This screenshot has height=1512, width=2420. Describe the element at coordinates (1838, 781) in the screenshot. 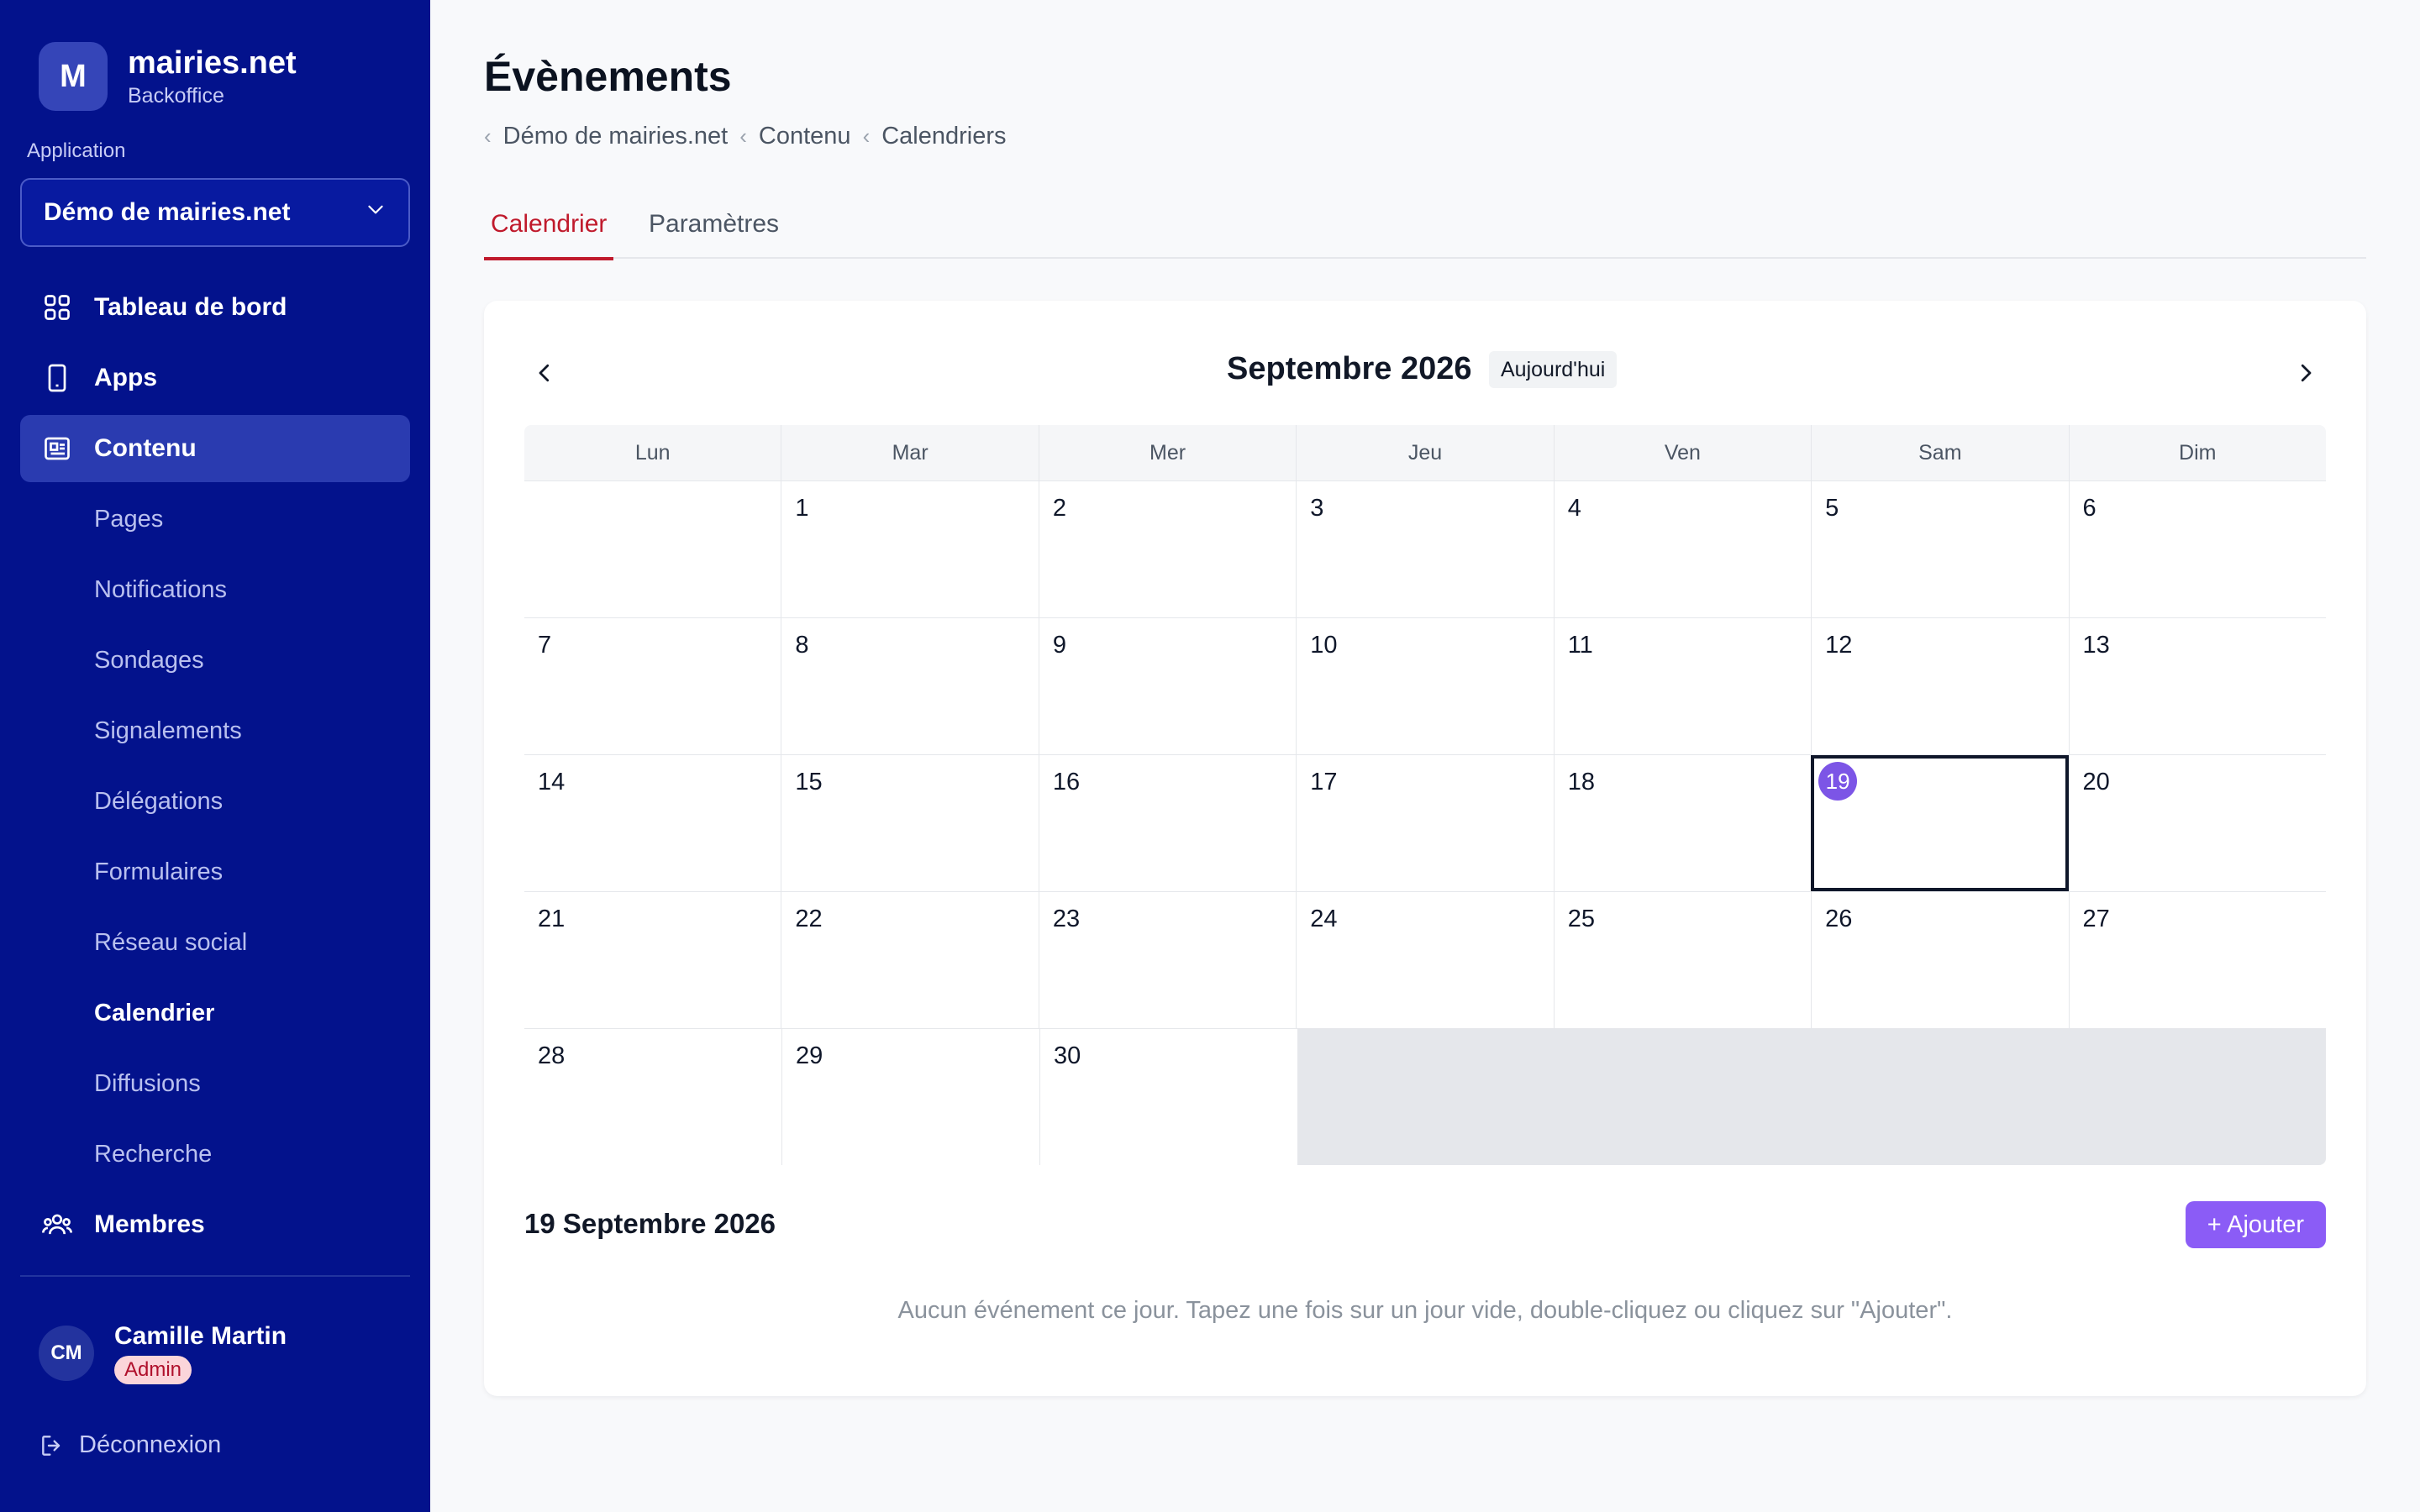

I see `day-number: 19` at that location.